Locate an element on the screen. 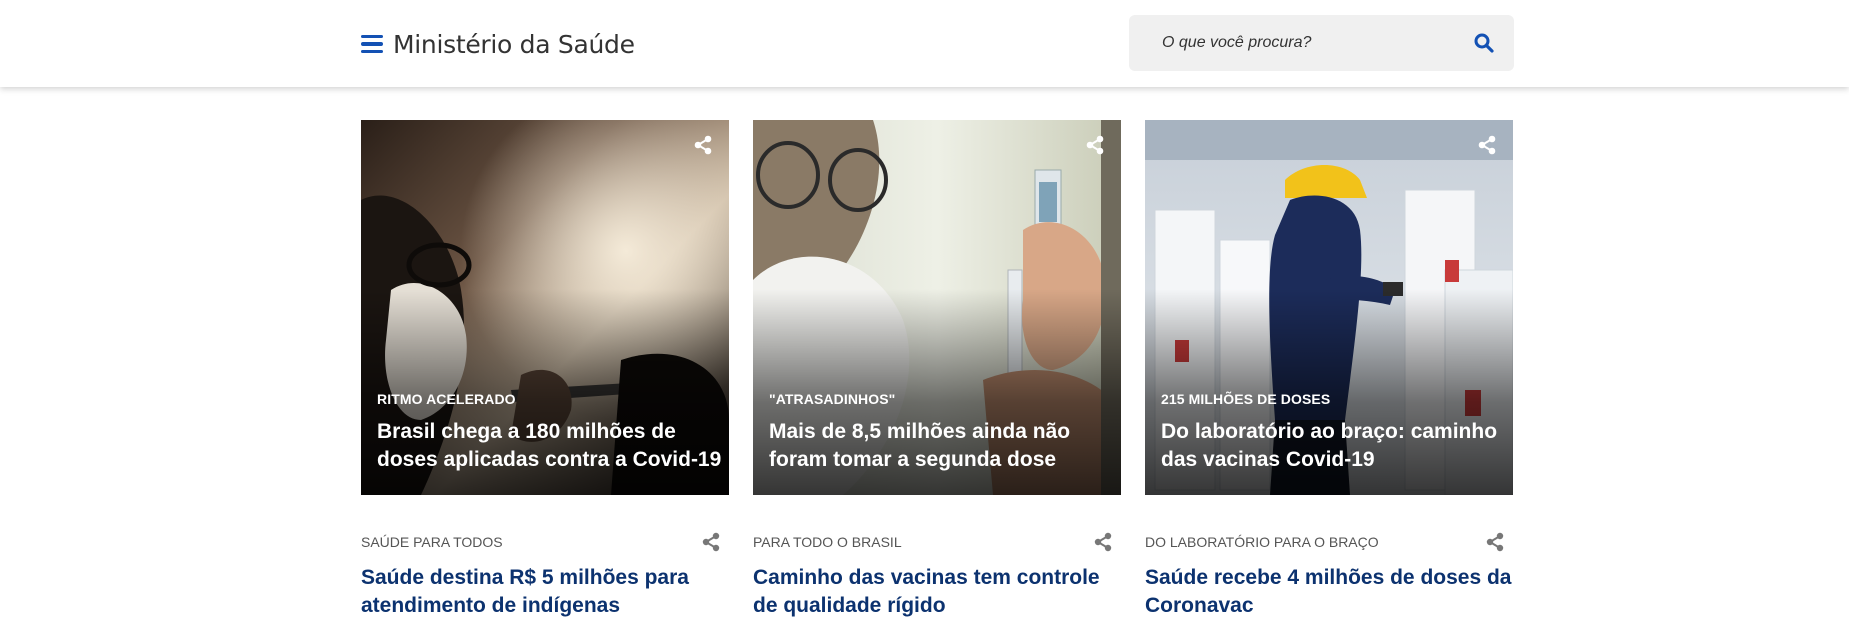 The height and width of the screenshot is (634, 1849). search-input is located at coordinates (1291, 43).